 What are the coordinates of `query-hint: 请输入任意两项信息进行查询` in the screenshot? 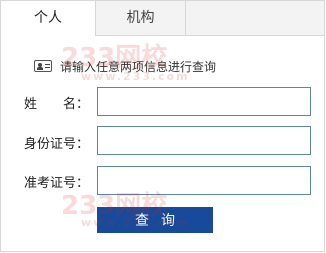 It's located at (125, 66).